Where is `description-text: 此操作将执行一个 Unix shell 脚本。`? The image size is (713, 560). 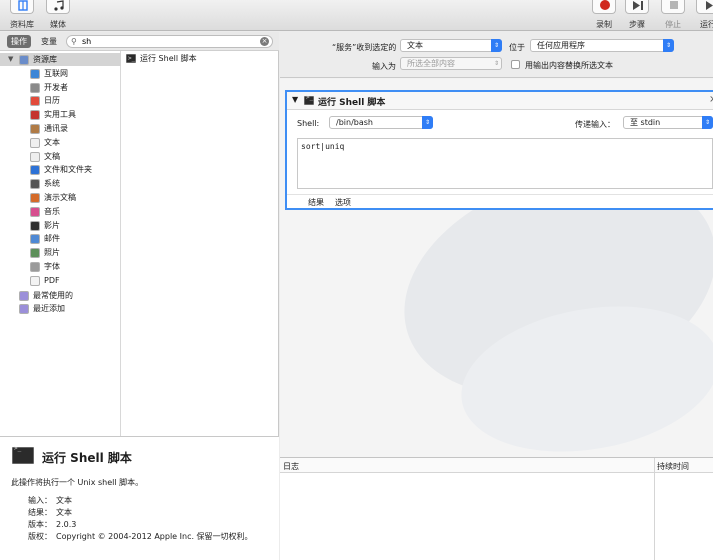
description-text: 此操作将执行一个 Unix shell 脚本。 is located at coordinates (77, 482).